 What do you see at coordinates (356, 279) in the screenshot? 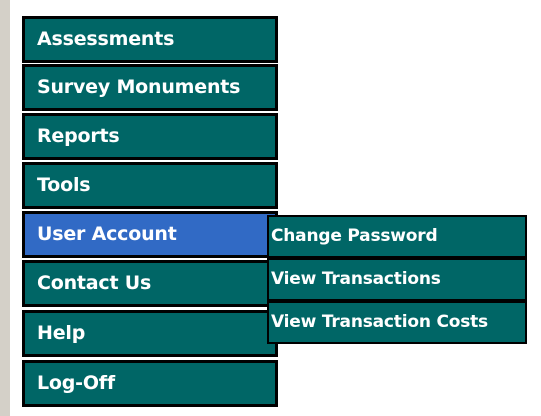
I see `submenu-item-label: View Transactions` at bounding box center [356, 279].